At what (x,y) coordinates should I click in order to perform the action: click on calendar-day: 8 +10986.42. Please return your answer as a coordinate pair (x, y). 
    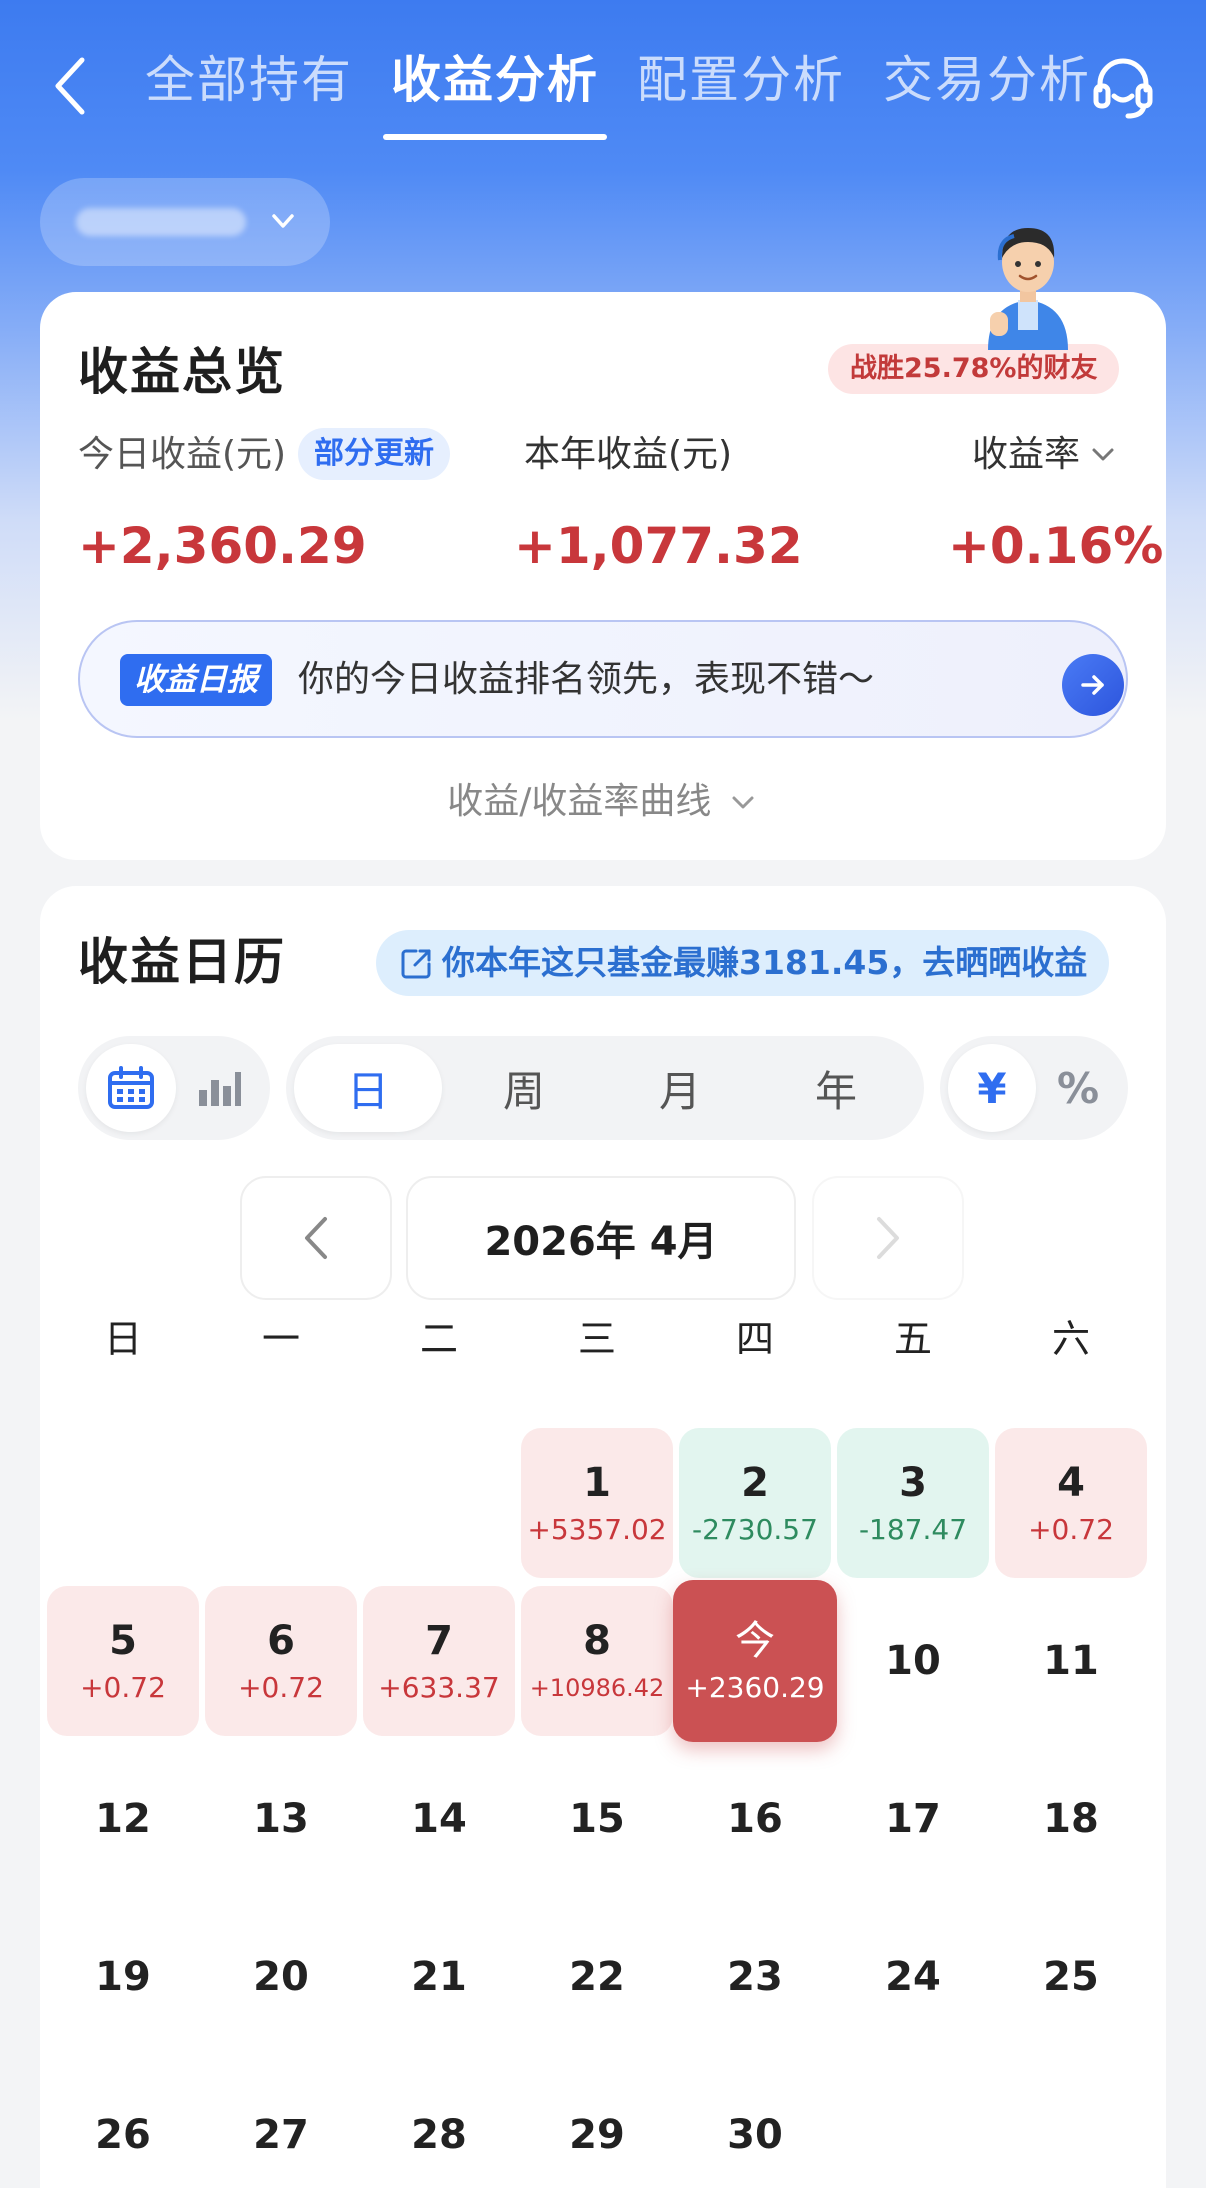
    Looking at the image, I should click on (597, 1661).